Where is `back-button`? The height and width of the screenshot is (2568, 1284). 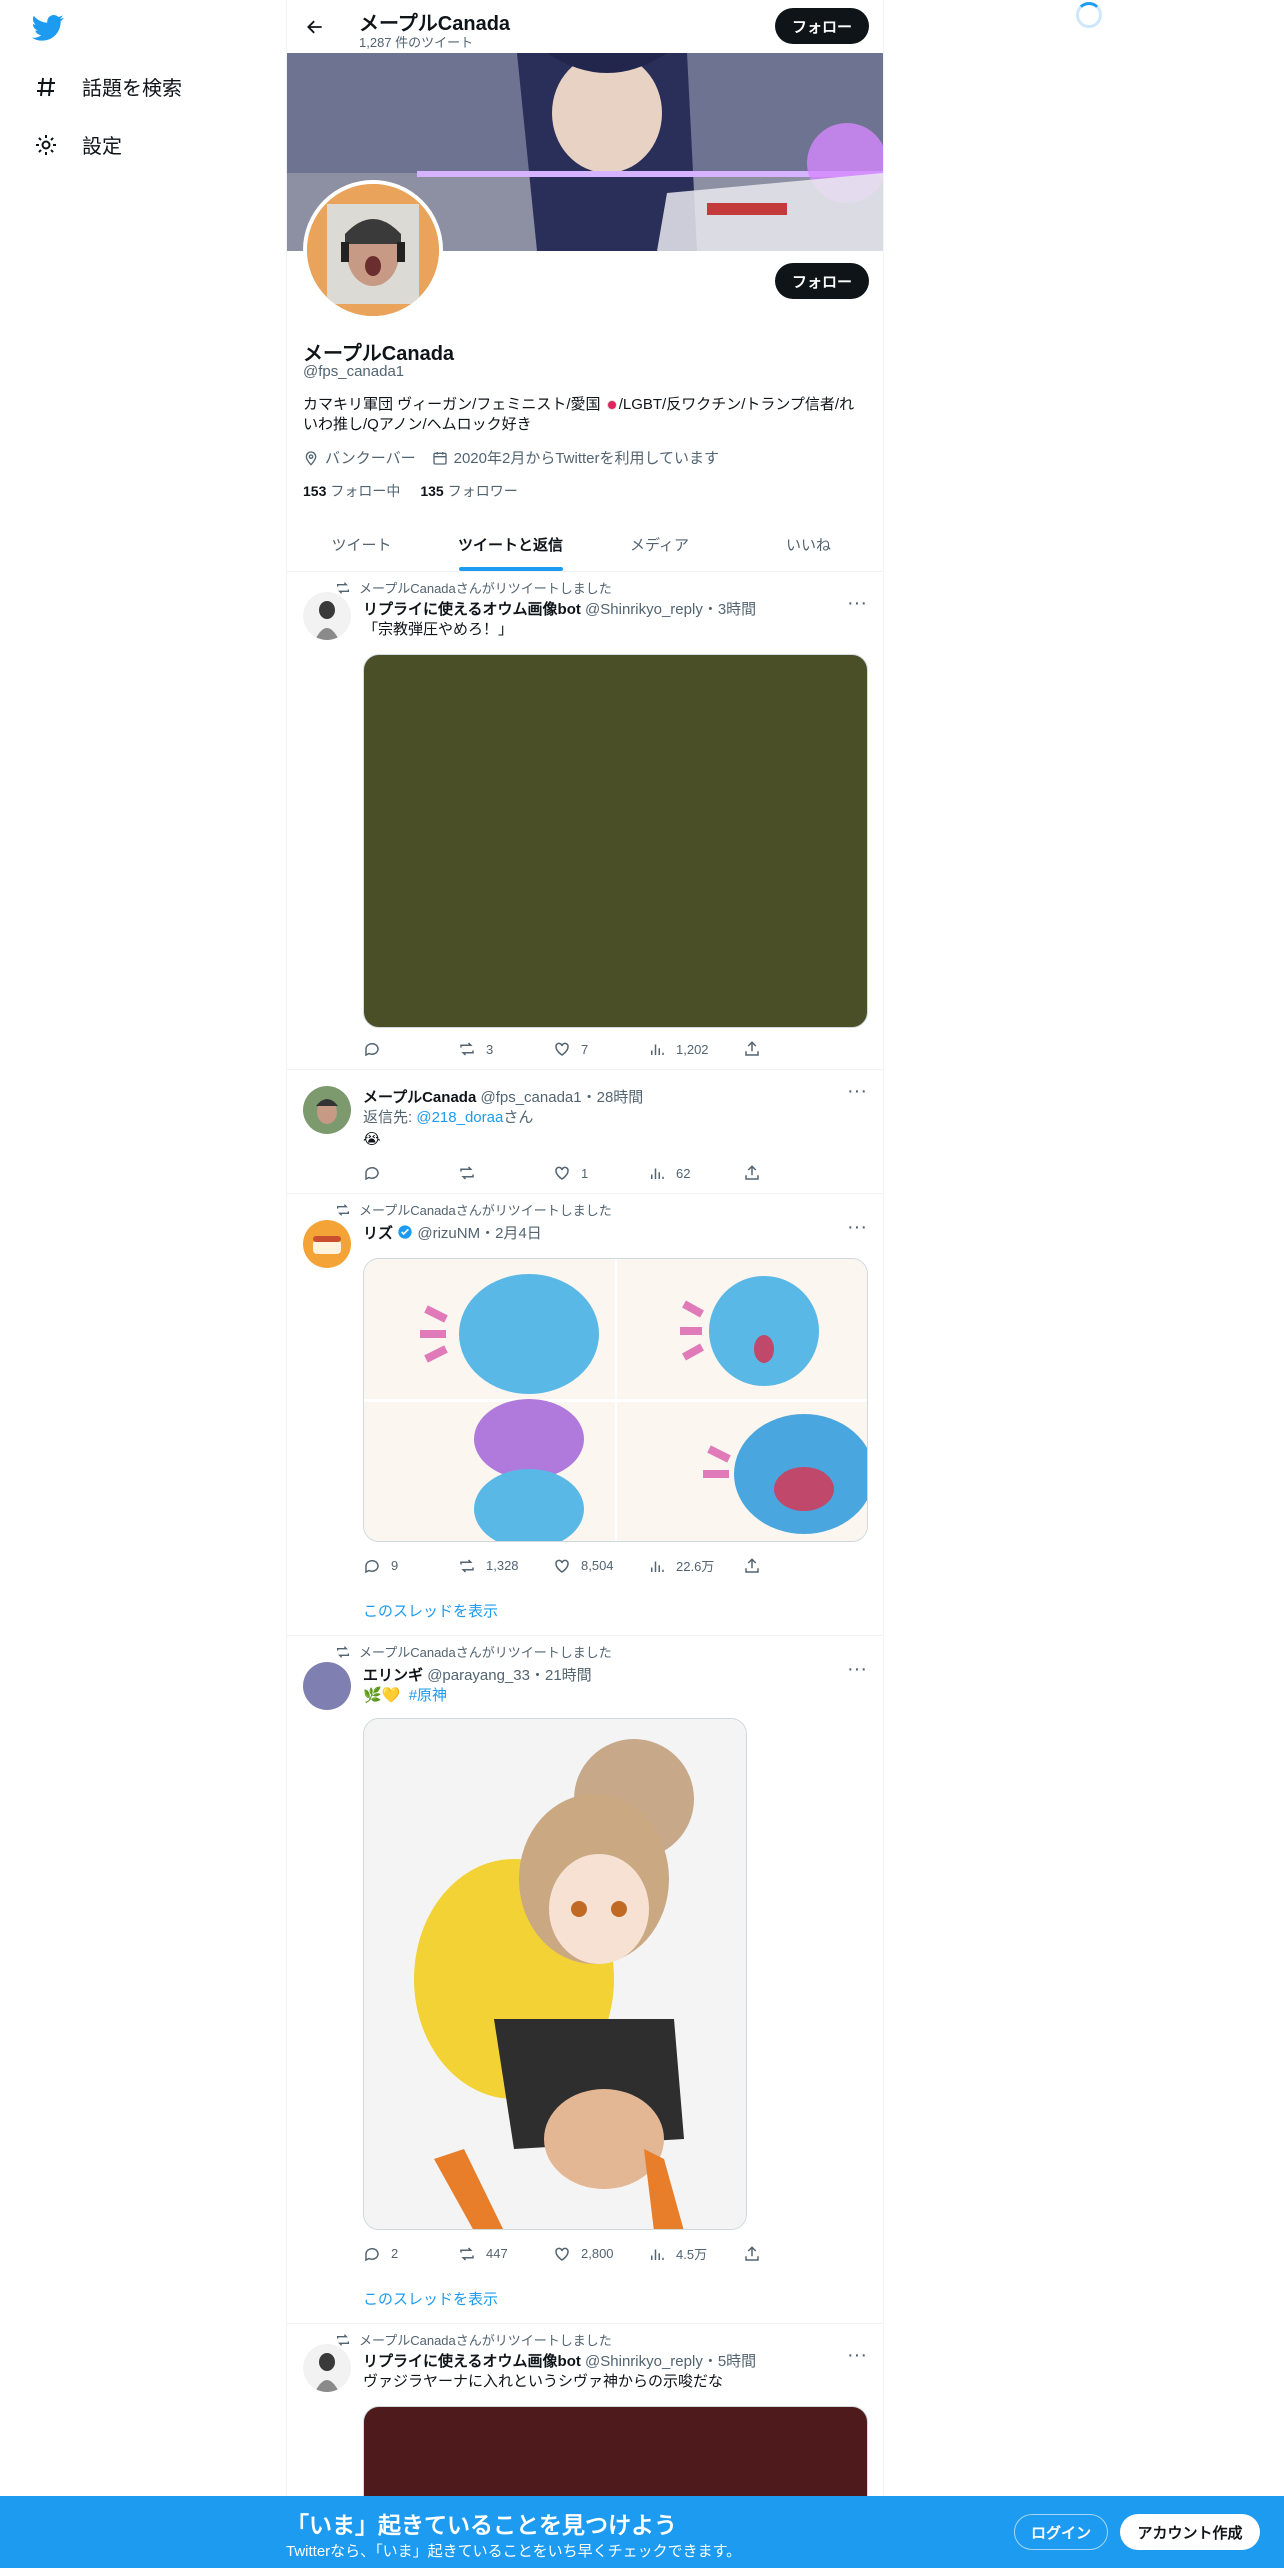
back-button is located at coordinates (315, 27).